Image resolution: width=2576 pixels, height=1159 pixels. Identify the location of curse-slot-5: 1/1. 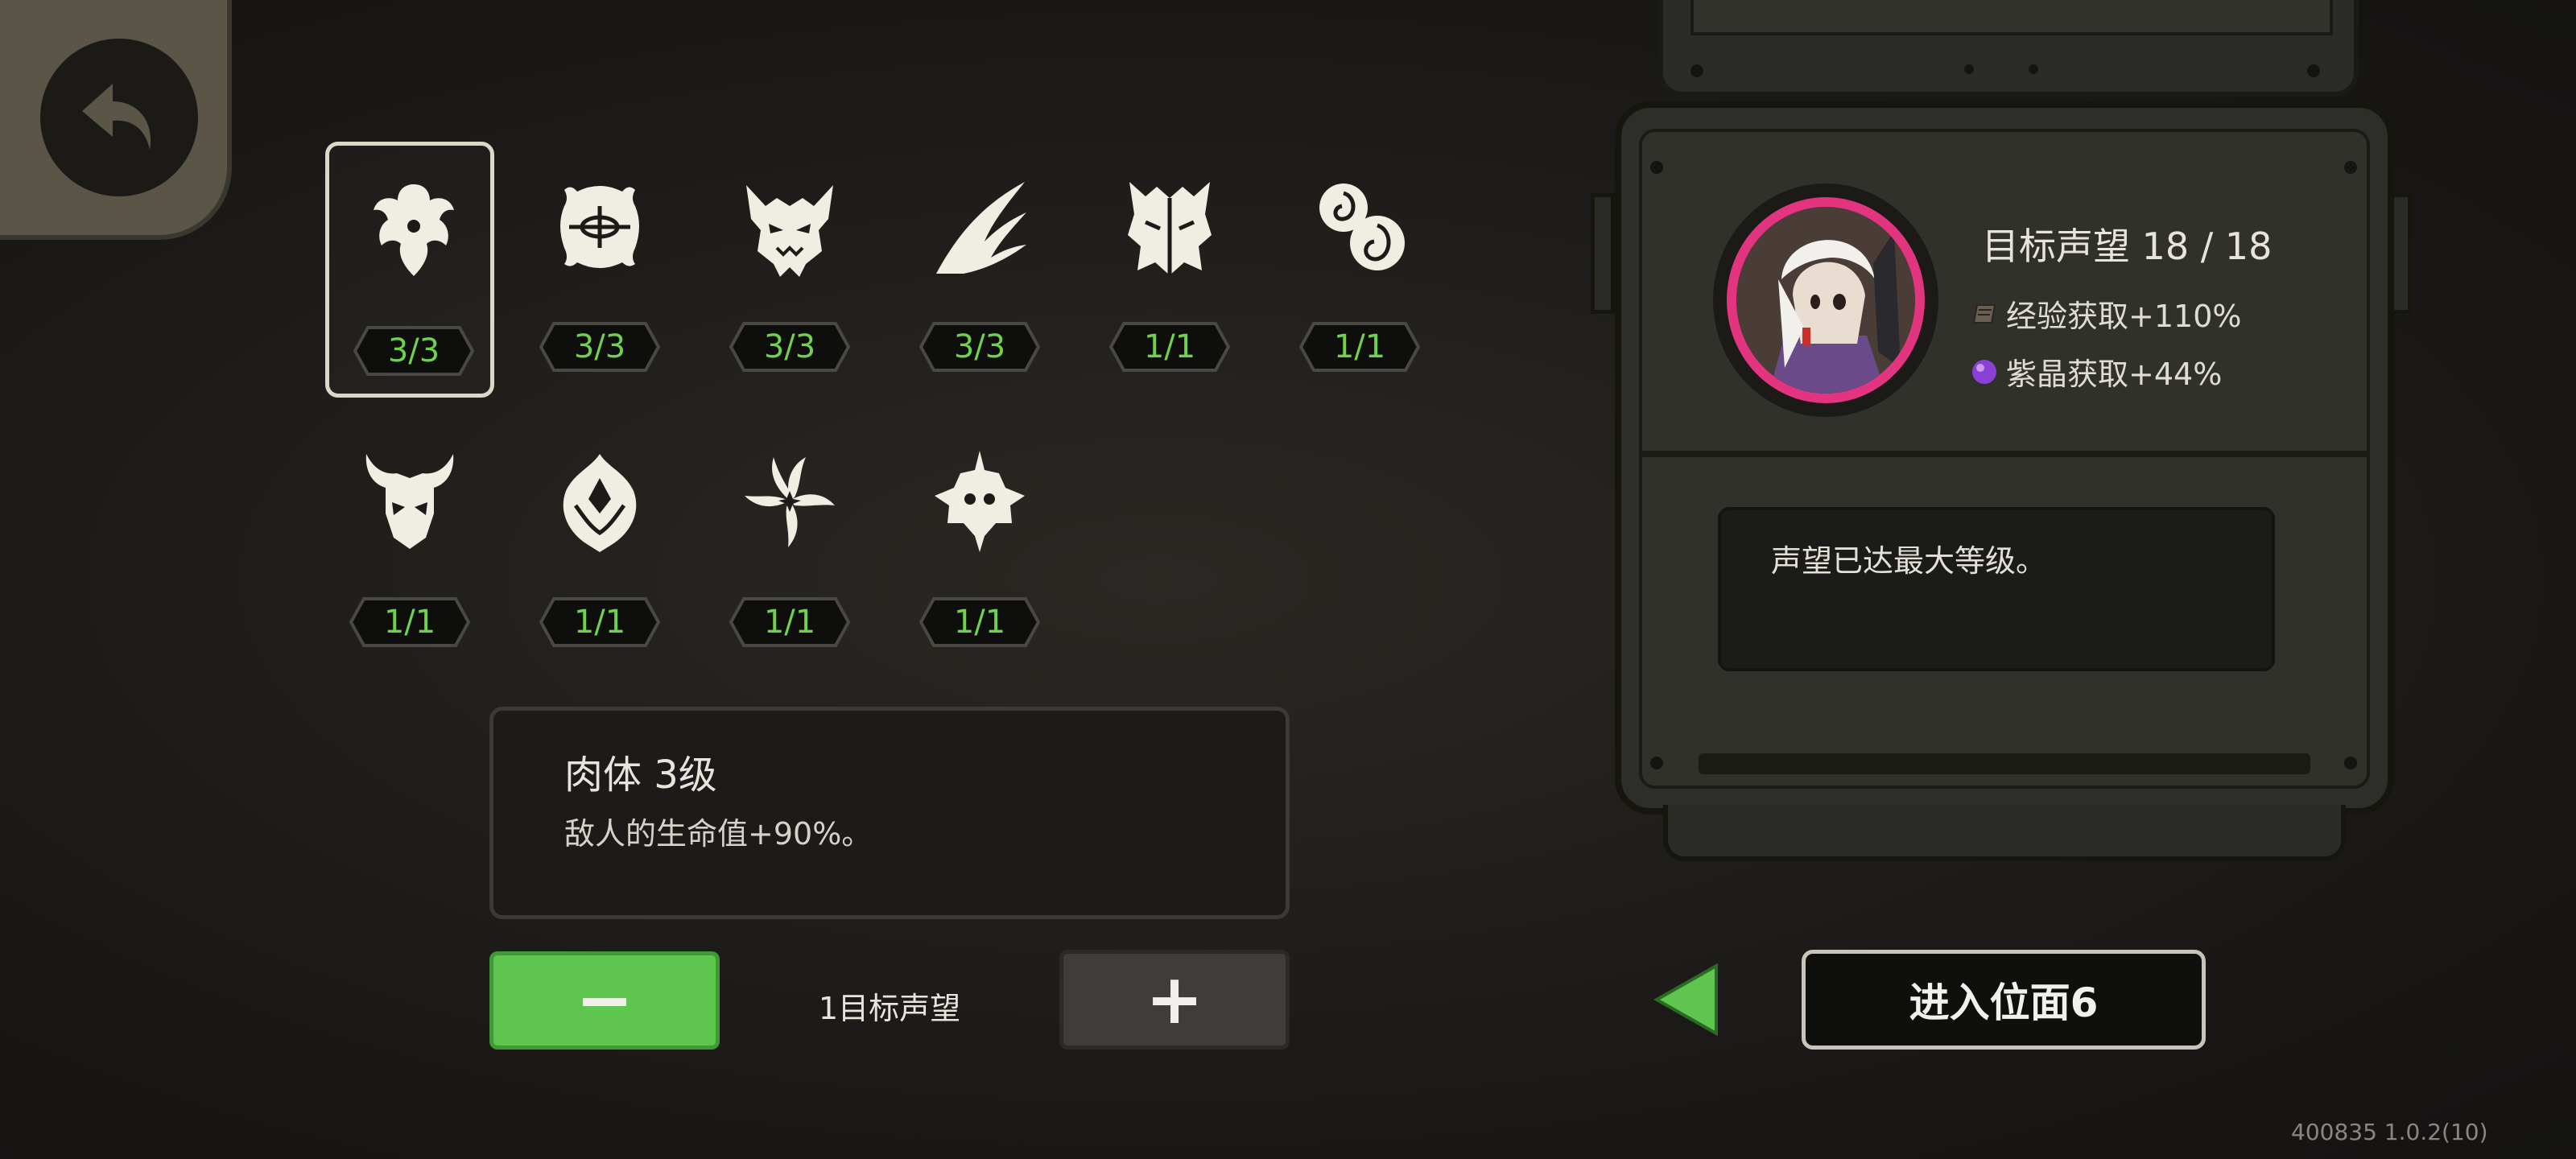
(1169, 270).